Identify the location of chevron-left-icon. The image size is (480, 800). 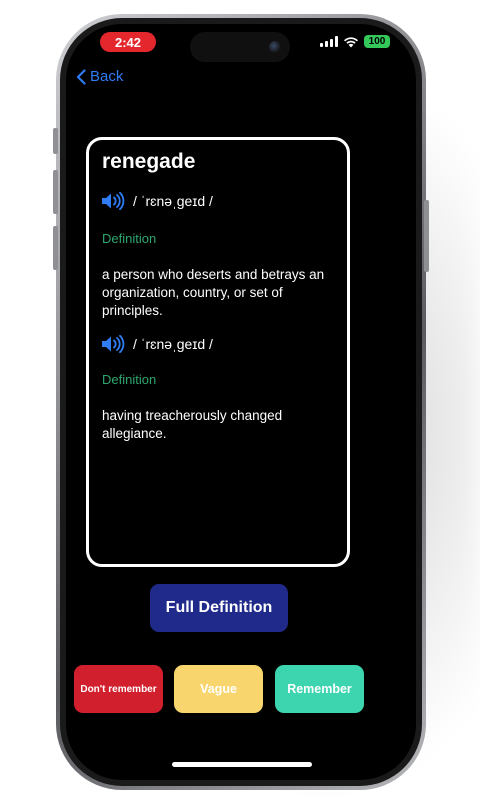
(81, 76).